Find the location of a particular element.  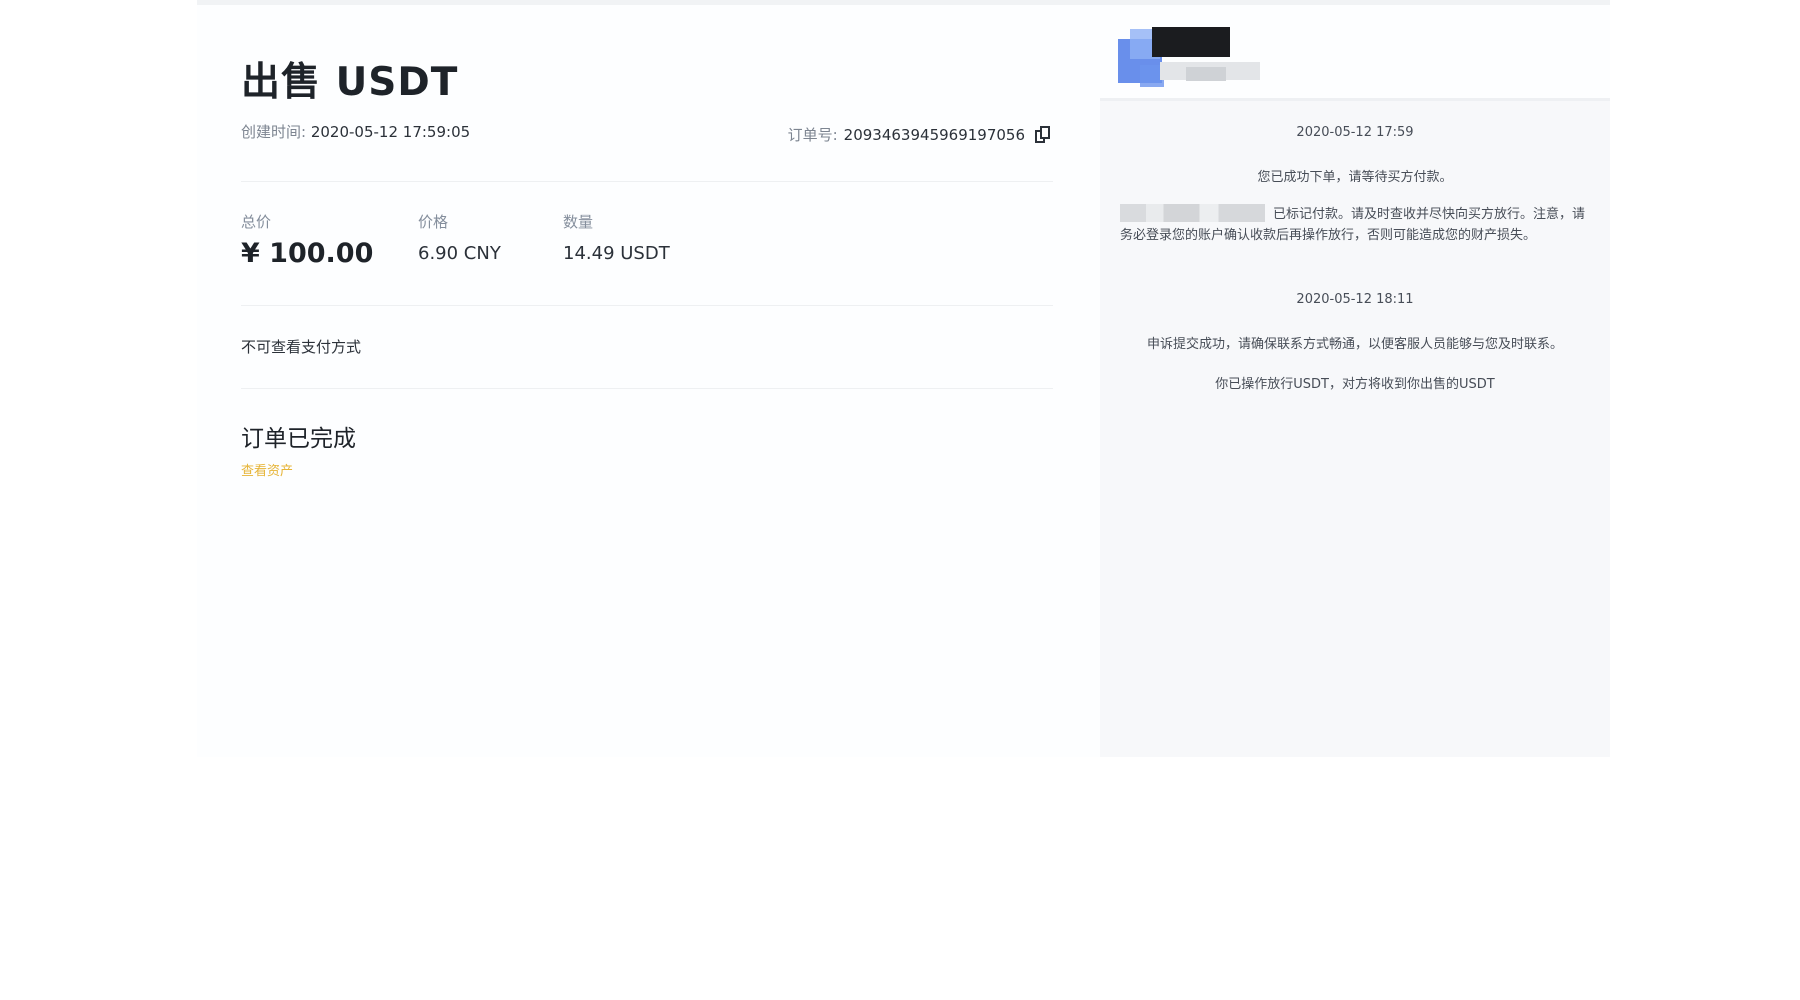

order-number-label: 订单号: is located at coordinates (812, 135).